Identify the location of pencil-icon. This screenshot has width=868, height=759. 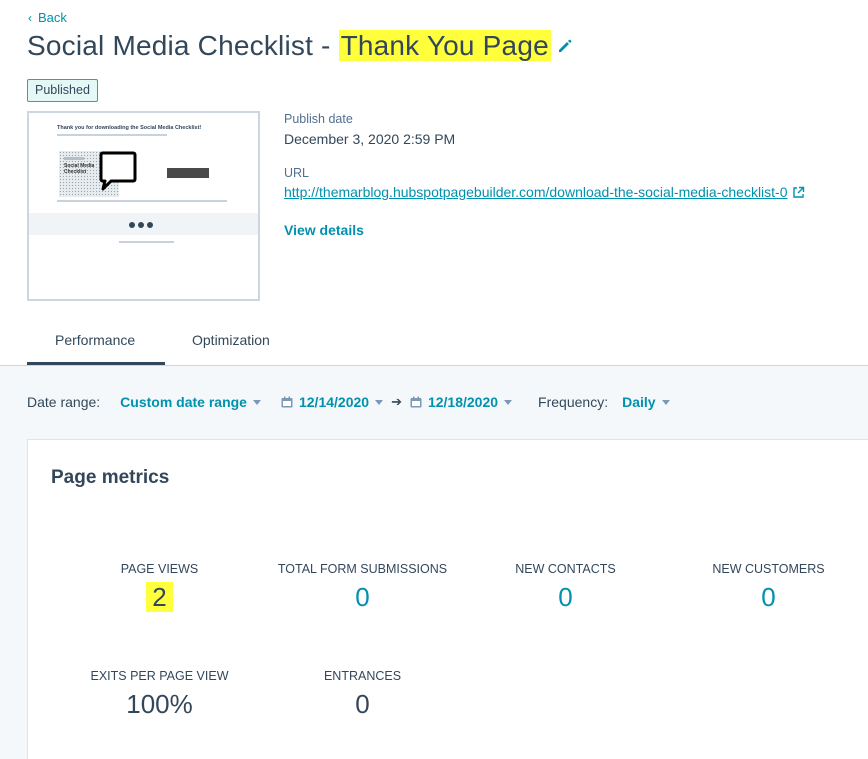
(565, 46).